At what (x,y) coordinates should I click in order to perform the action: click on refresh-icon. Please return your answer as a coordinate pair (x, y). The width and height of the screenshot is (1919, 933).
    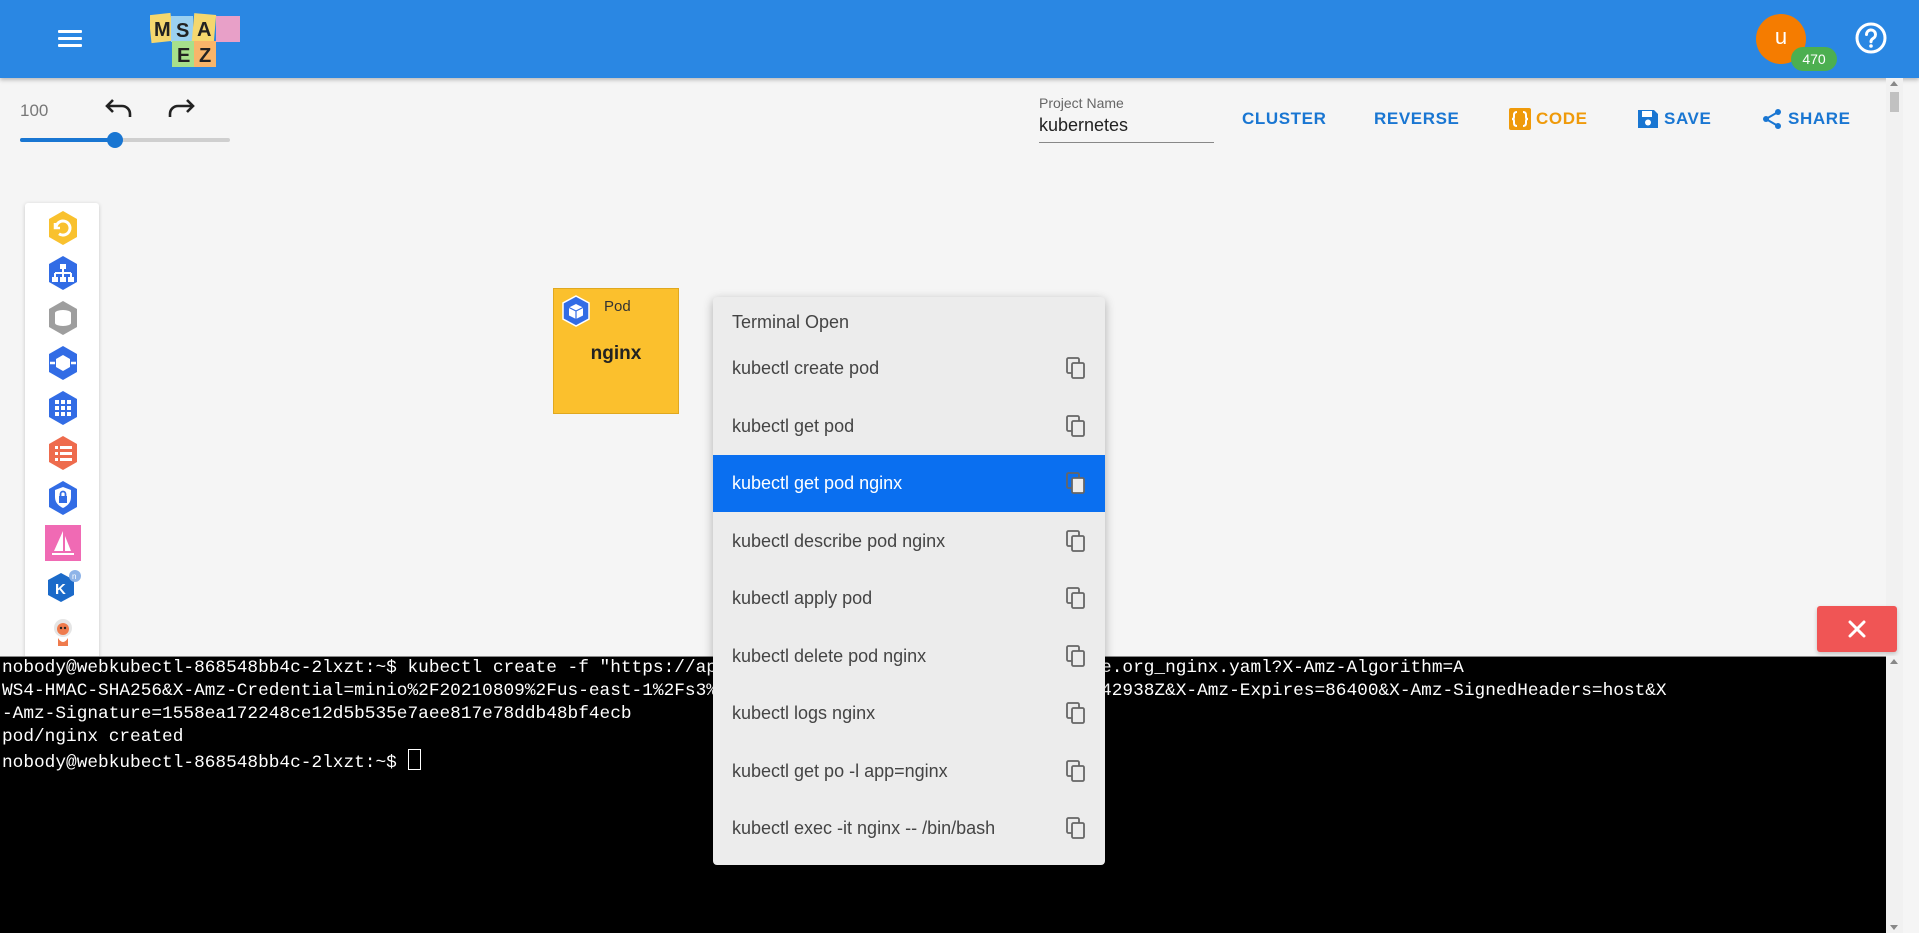
    Looking at the image, I should click on (63, 228).